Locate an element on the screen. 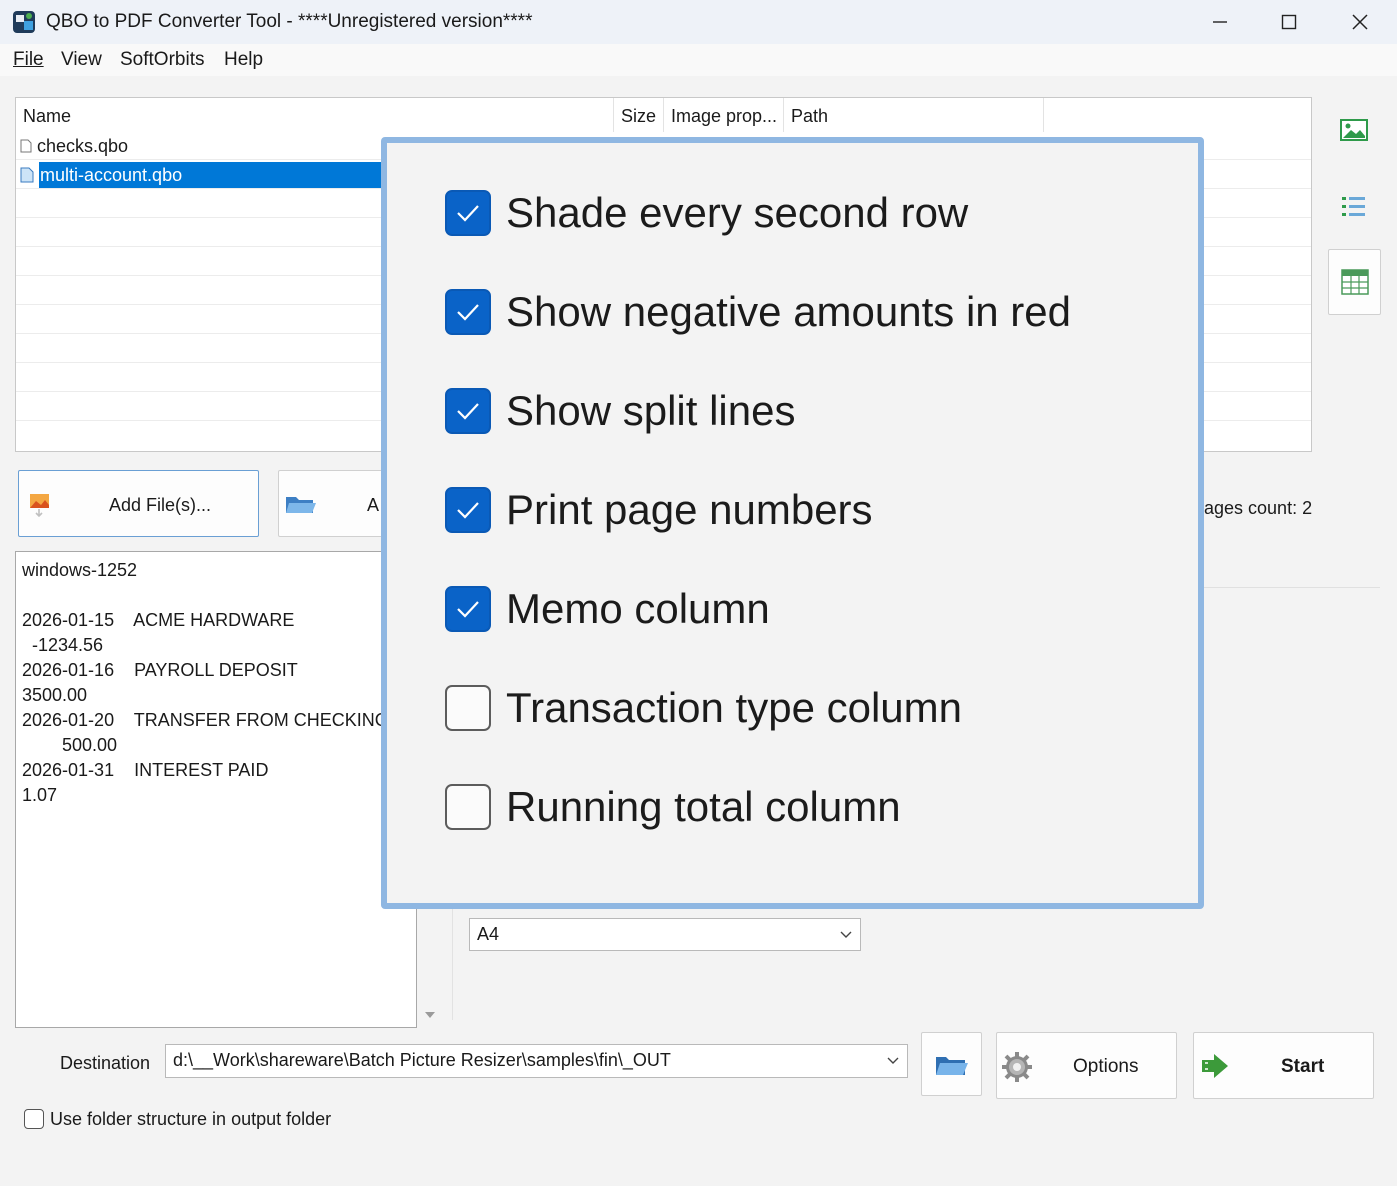  option-shade-rows: Shade every second row is located at coordinates (706, 213).